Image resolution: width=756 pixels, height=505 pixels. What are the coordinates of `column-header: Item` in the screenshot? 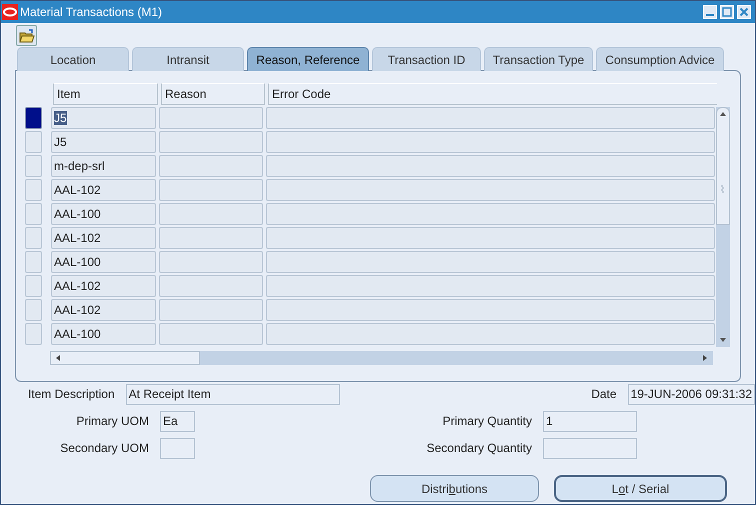 It's located at (105, 94).